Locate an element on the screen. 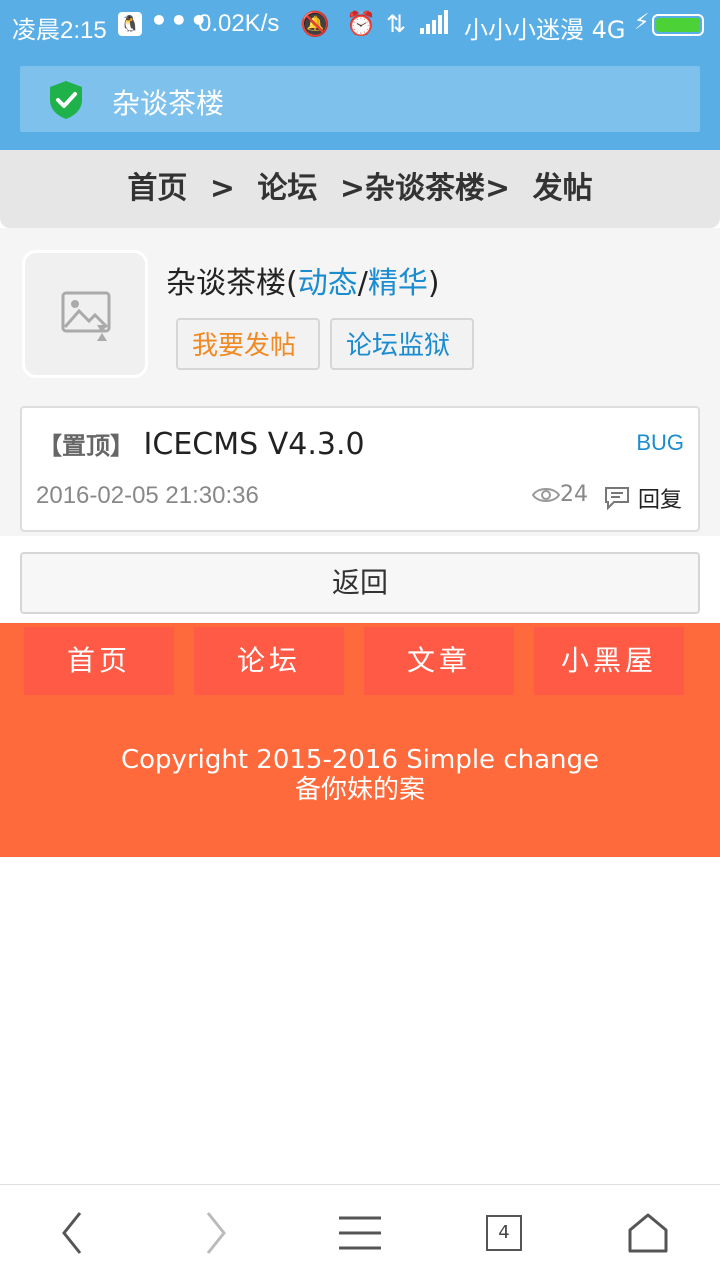  browser-toolbar: 4 is located at coordinates (360, 1232).